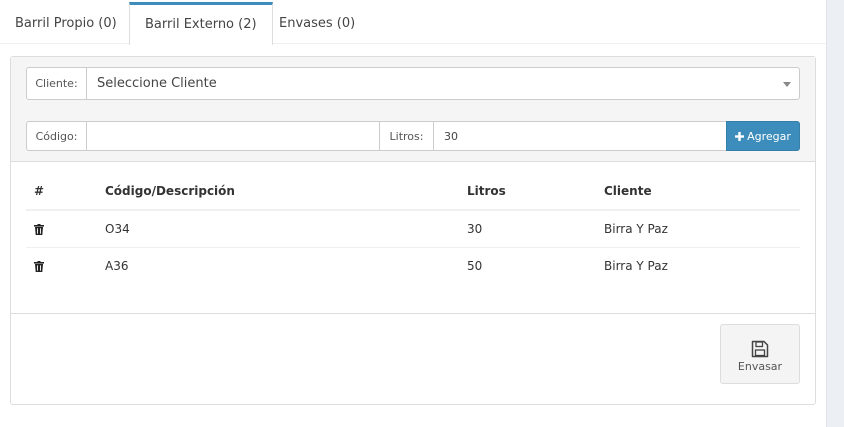  I want to click on envasar-button: Envasar, so click(760, 354).